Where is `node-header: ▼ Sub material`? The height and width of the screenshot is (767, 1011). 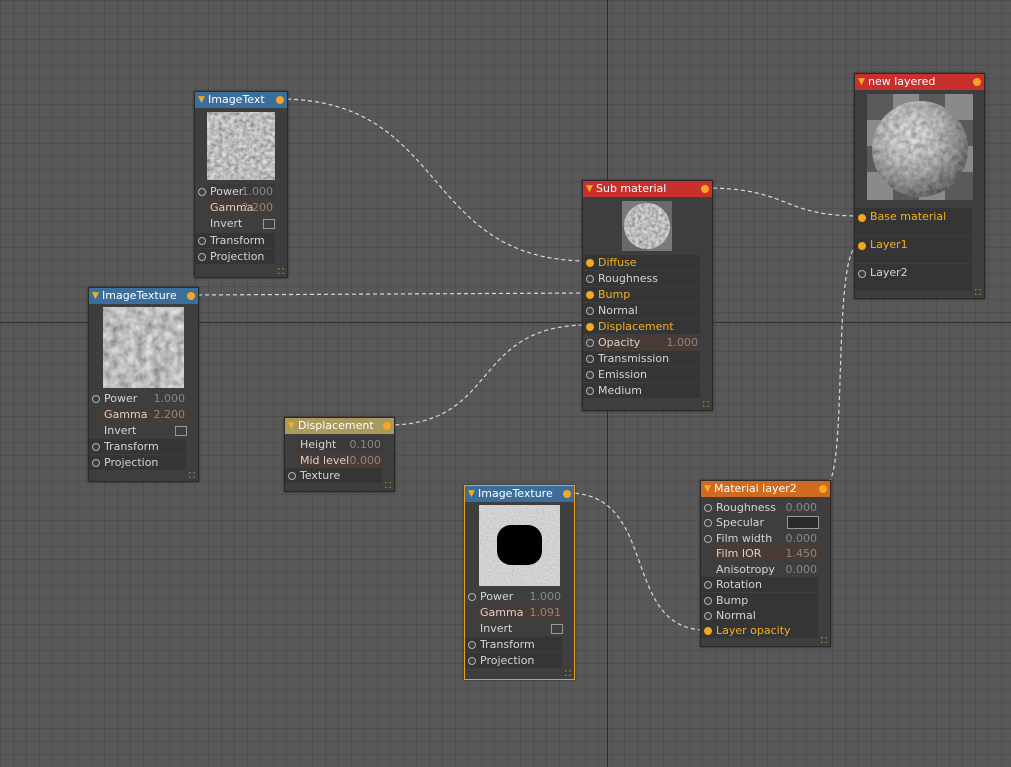 node-header: ▼ Sub material is located at coordinates (647, 189).